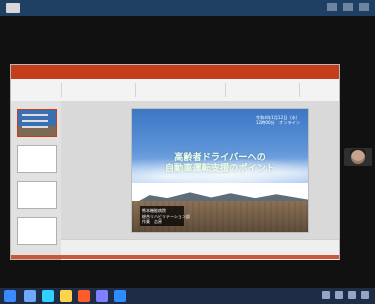 This screenshot has height=304, width=375. Describe the element at coordinates (332, 7) in the screenshot. I see `minimize-icon` at that location.